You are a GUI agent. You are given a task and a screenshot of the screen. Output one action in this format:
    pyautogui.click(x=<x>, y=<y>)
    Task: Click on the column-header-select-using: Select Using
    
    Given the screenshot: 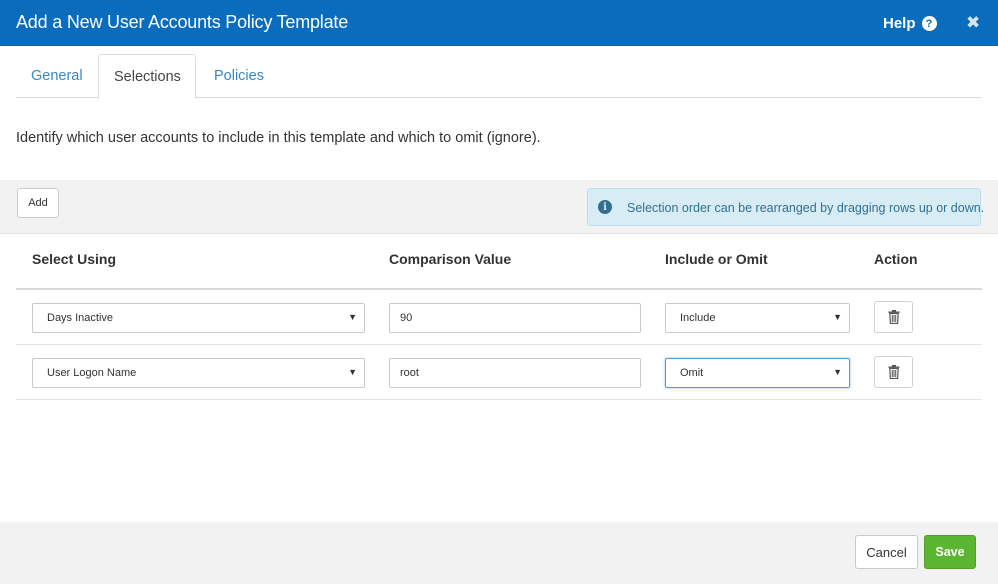 What is the action you would take?
    pyautogui.click(x=74, y=259)
    